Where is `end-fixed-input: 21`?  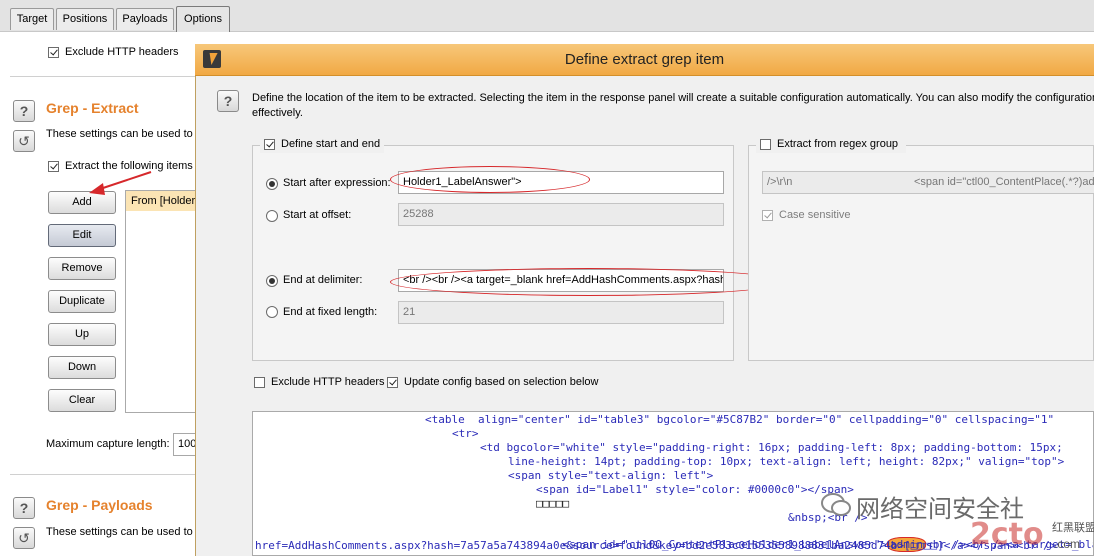 end-fixed-input: 21 is located at coordinates (561, 312).